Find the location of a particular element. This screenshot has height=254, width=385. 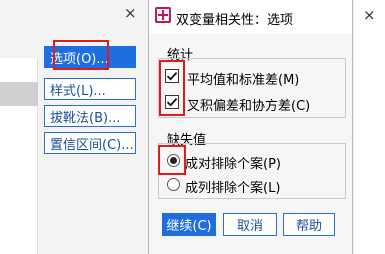

pairwise-radio is located at coordinates (173, 160).